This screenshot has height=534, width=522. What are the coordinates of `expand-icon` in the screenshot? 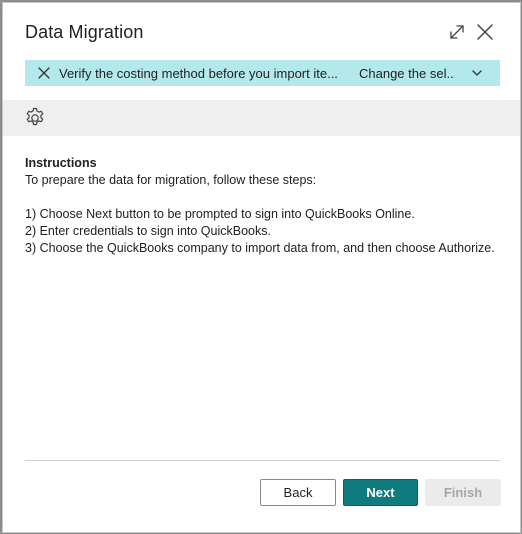 It's located at (457, 32).